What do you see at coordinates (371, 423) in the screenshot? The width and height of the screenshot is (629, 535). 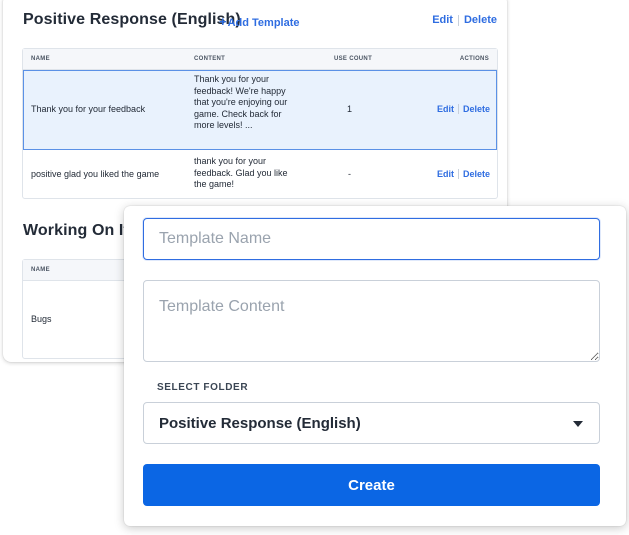 I see `folder-select: Positive Response (English)` at bounding box center [371, 423].